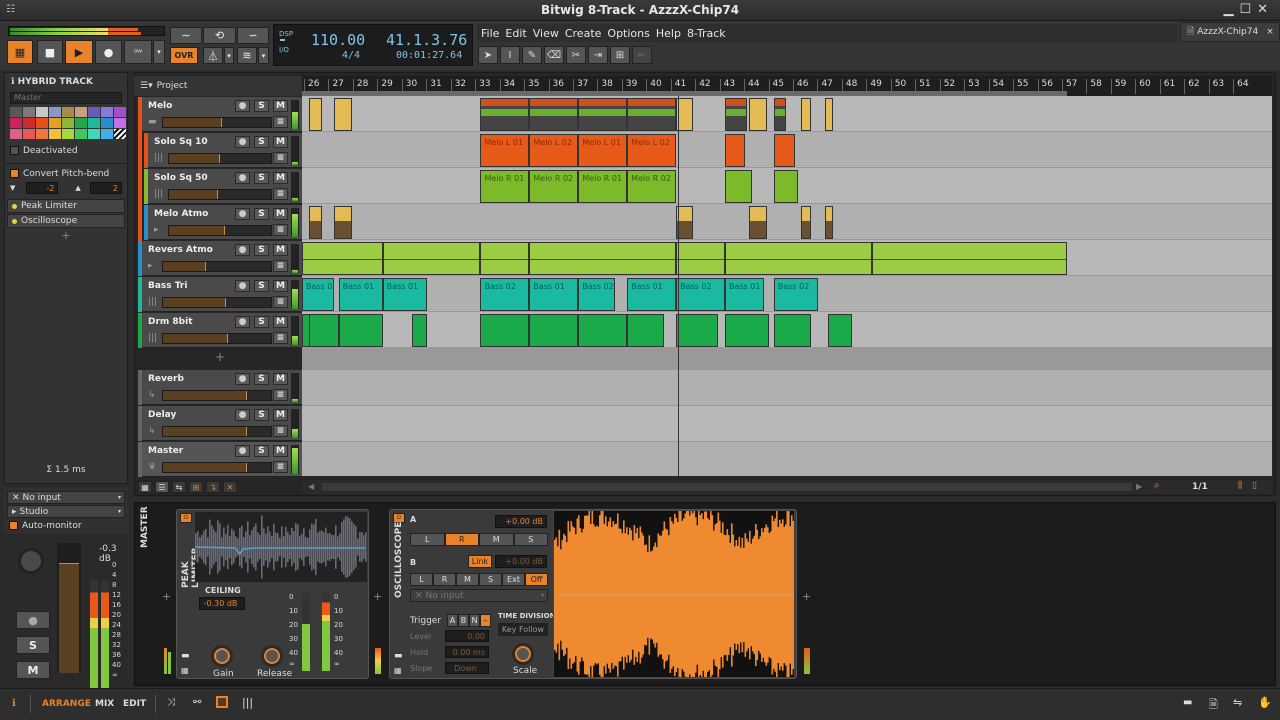 Image resolution: width=1280 pixels, height=720 pixels. Describe the element at coordinates (536, 579) in the screenshot. I see `channel-option: Off` at that location.